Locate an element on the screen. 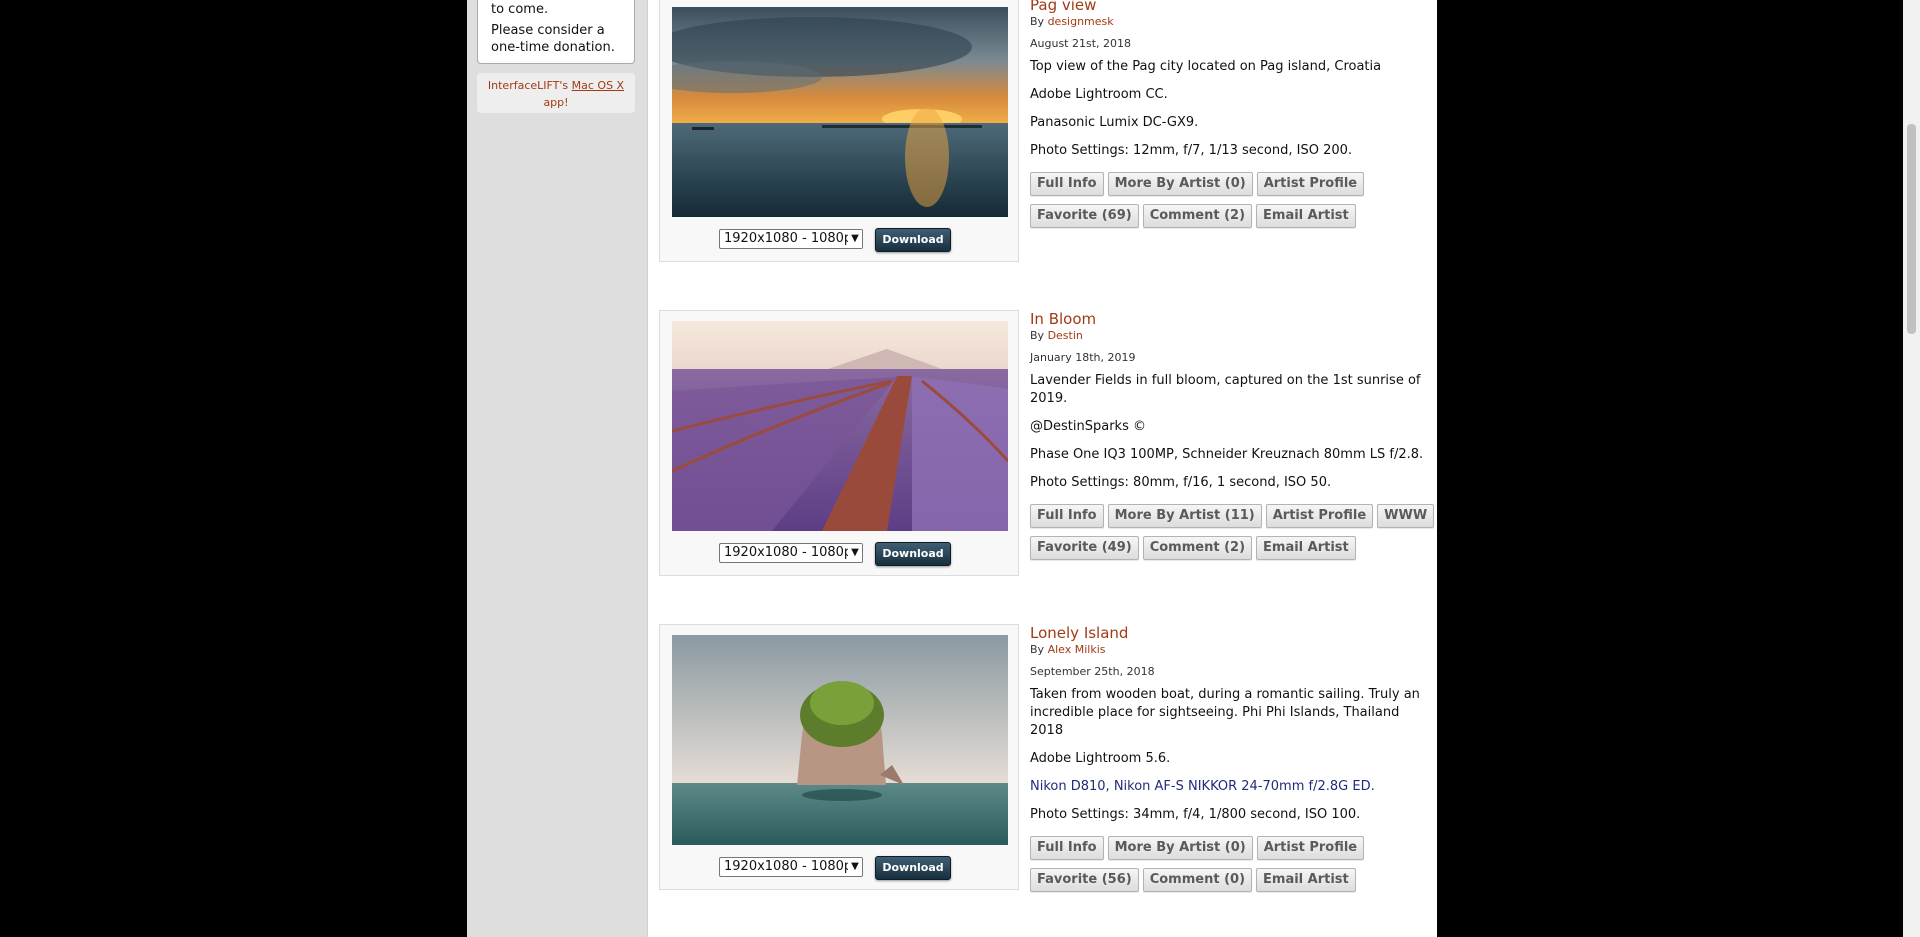 Image resolution: width=1920 pixels, height=937 pixels. mac-os-x-link: Mac OS X is located at coordinates (598, 85).